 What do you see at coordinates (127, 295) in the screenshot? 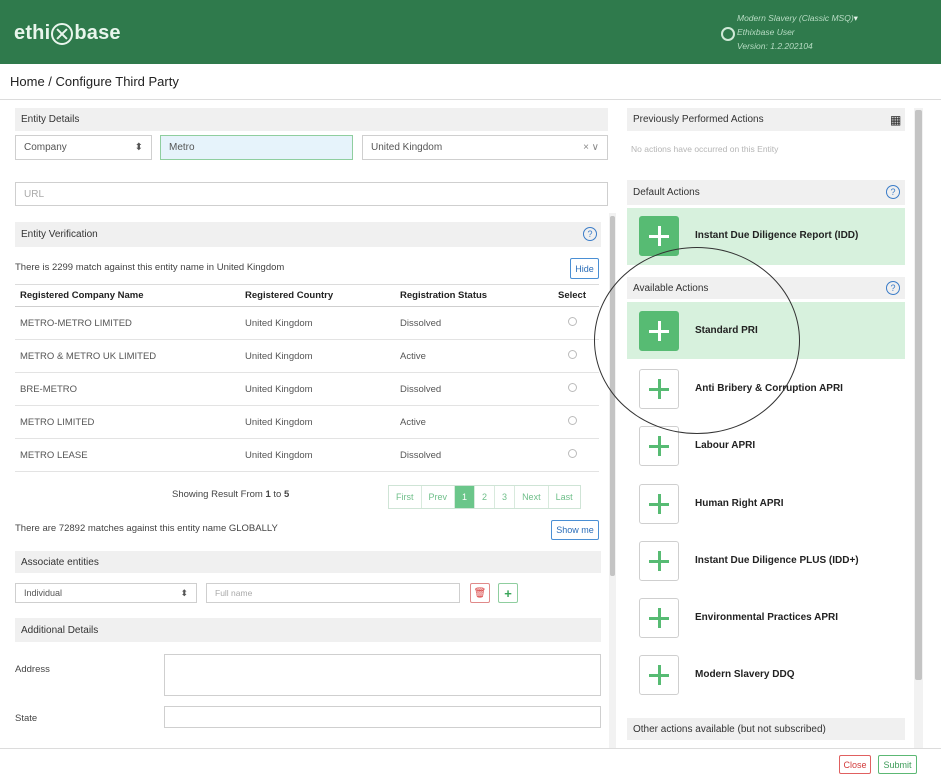
I see `col-company-name: Registered Company Name` at bounding box center [127, 295].